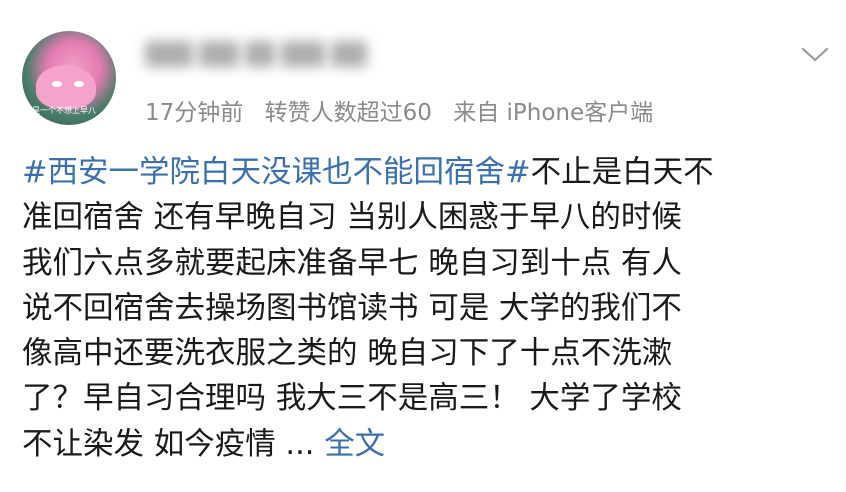 Image resolution: width=846 pixels, height=492 pixels. Describe the element at coordinates (352, 263) in the screenshot. I see `post-line: 我们六点多就要起床准备早七 晚自习到十点 有人` at that location.